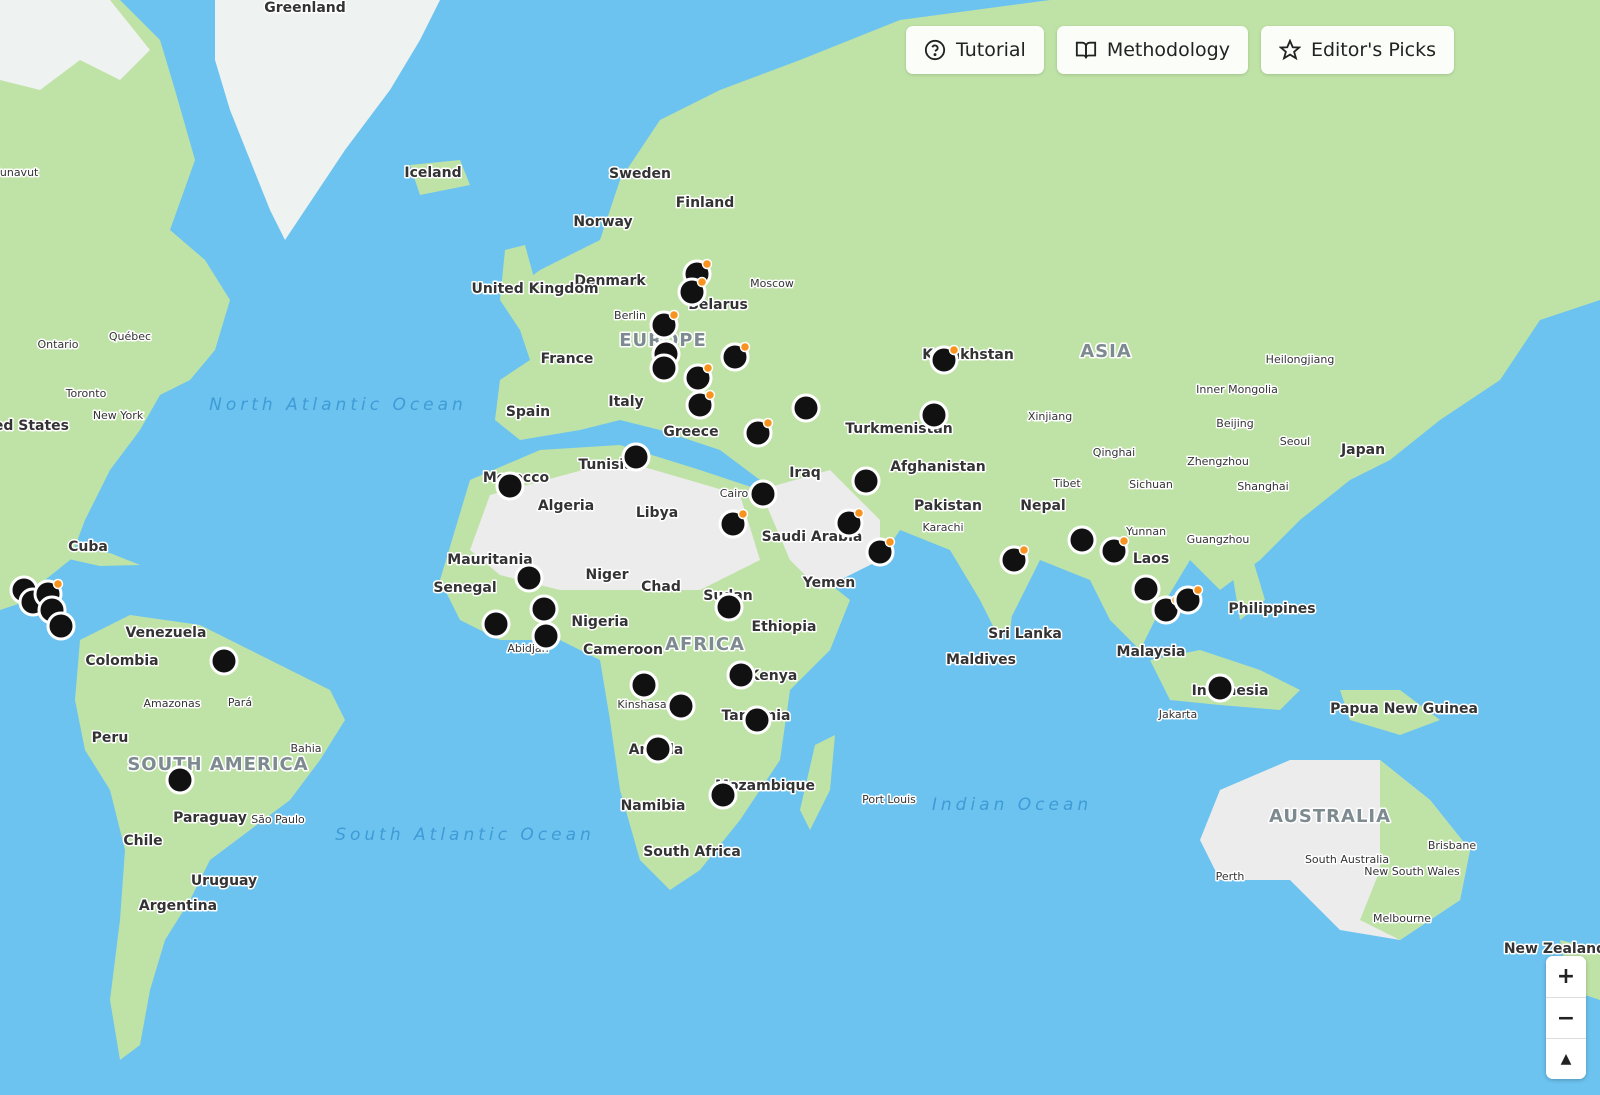 Image resolution: width=1600 pixels, height=1095 pixels. Describe the element at coordinates (990, 50) in the screenshot. I see `tutorial-label: Tutorial` at that location.